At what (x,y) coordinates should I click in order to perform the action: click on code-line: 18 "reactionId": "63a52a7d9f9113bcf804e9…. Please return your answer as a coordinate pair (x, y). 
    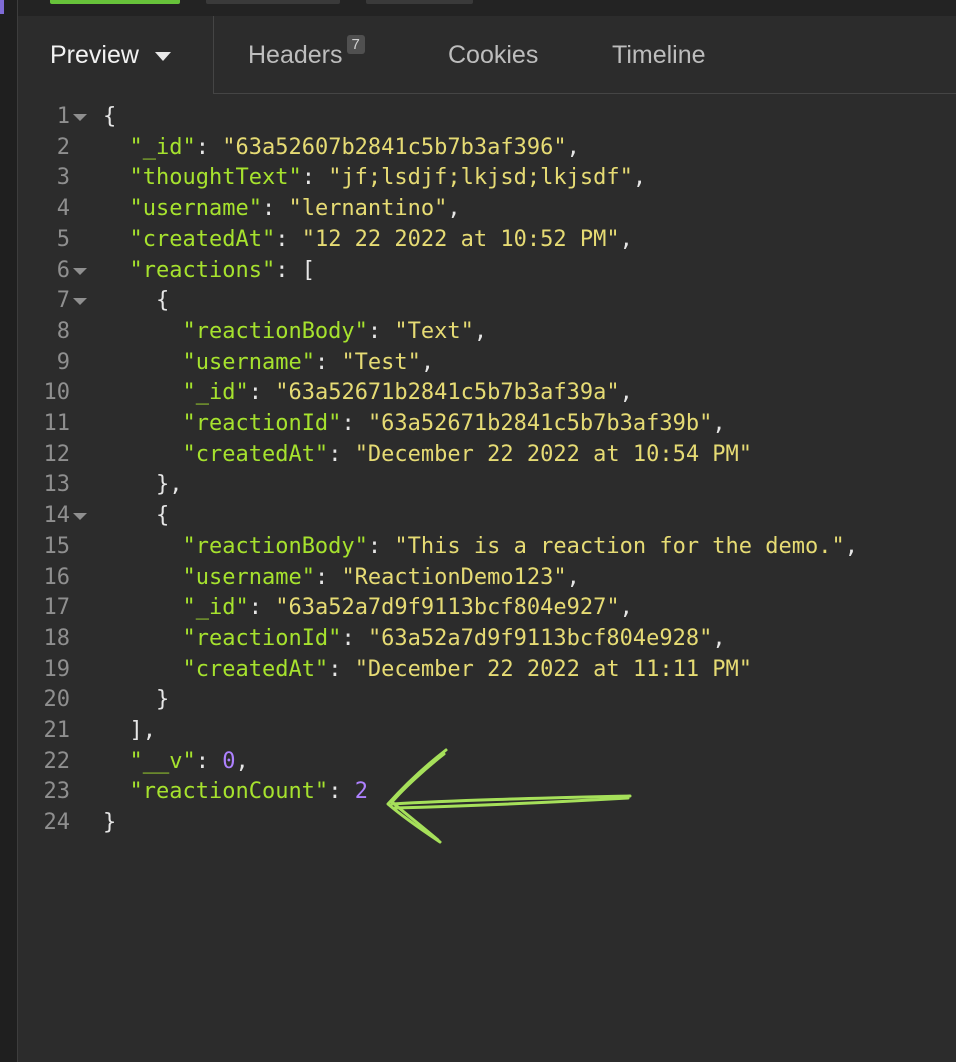
    Looking at the image, I should click on (487, 639).